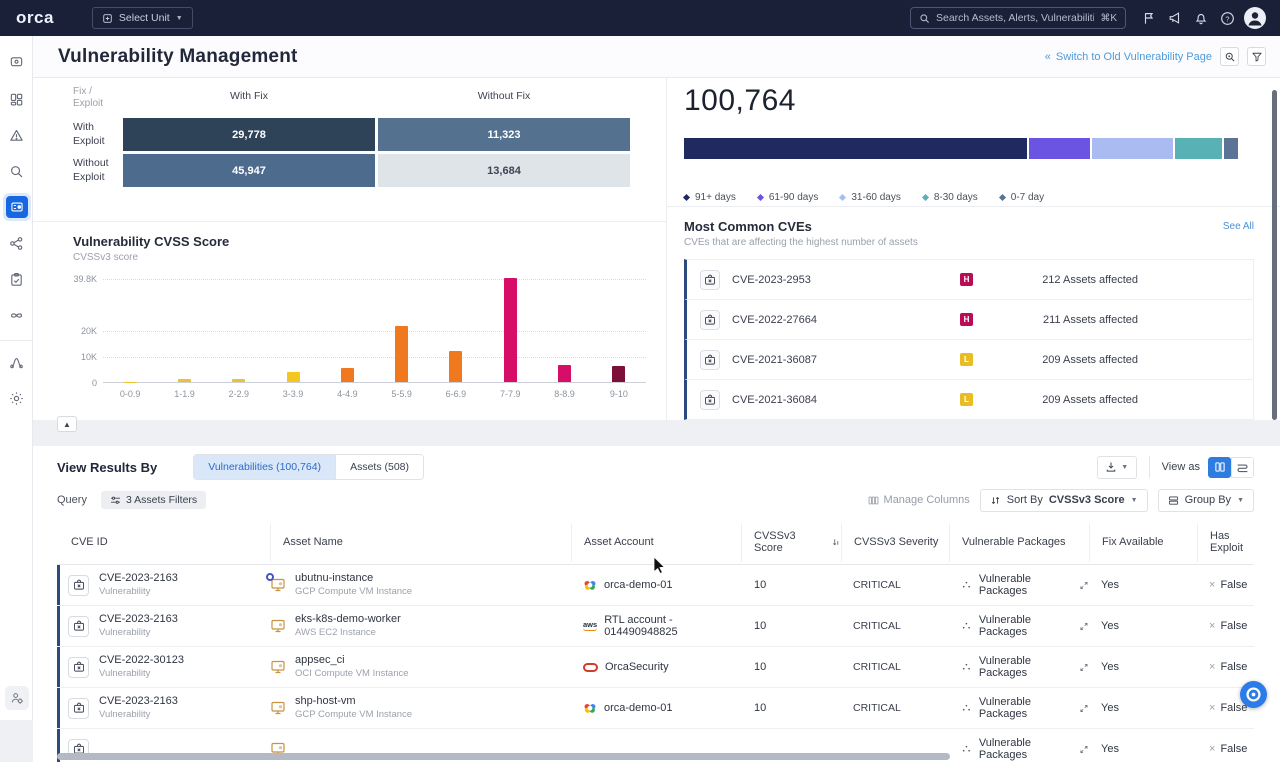 This screenshot has width=1280, height=762. I want to click on sidebar-item-vulnerabilities, so click(16, 207).